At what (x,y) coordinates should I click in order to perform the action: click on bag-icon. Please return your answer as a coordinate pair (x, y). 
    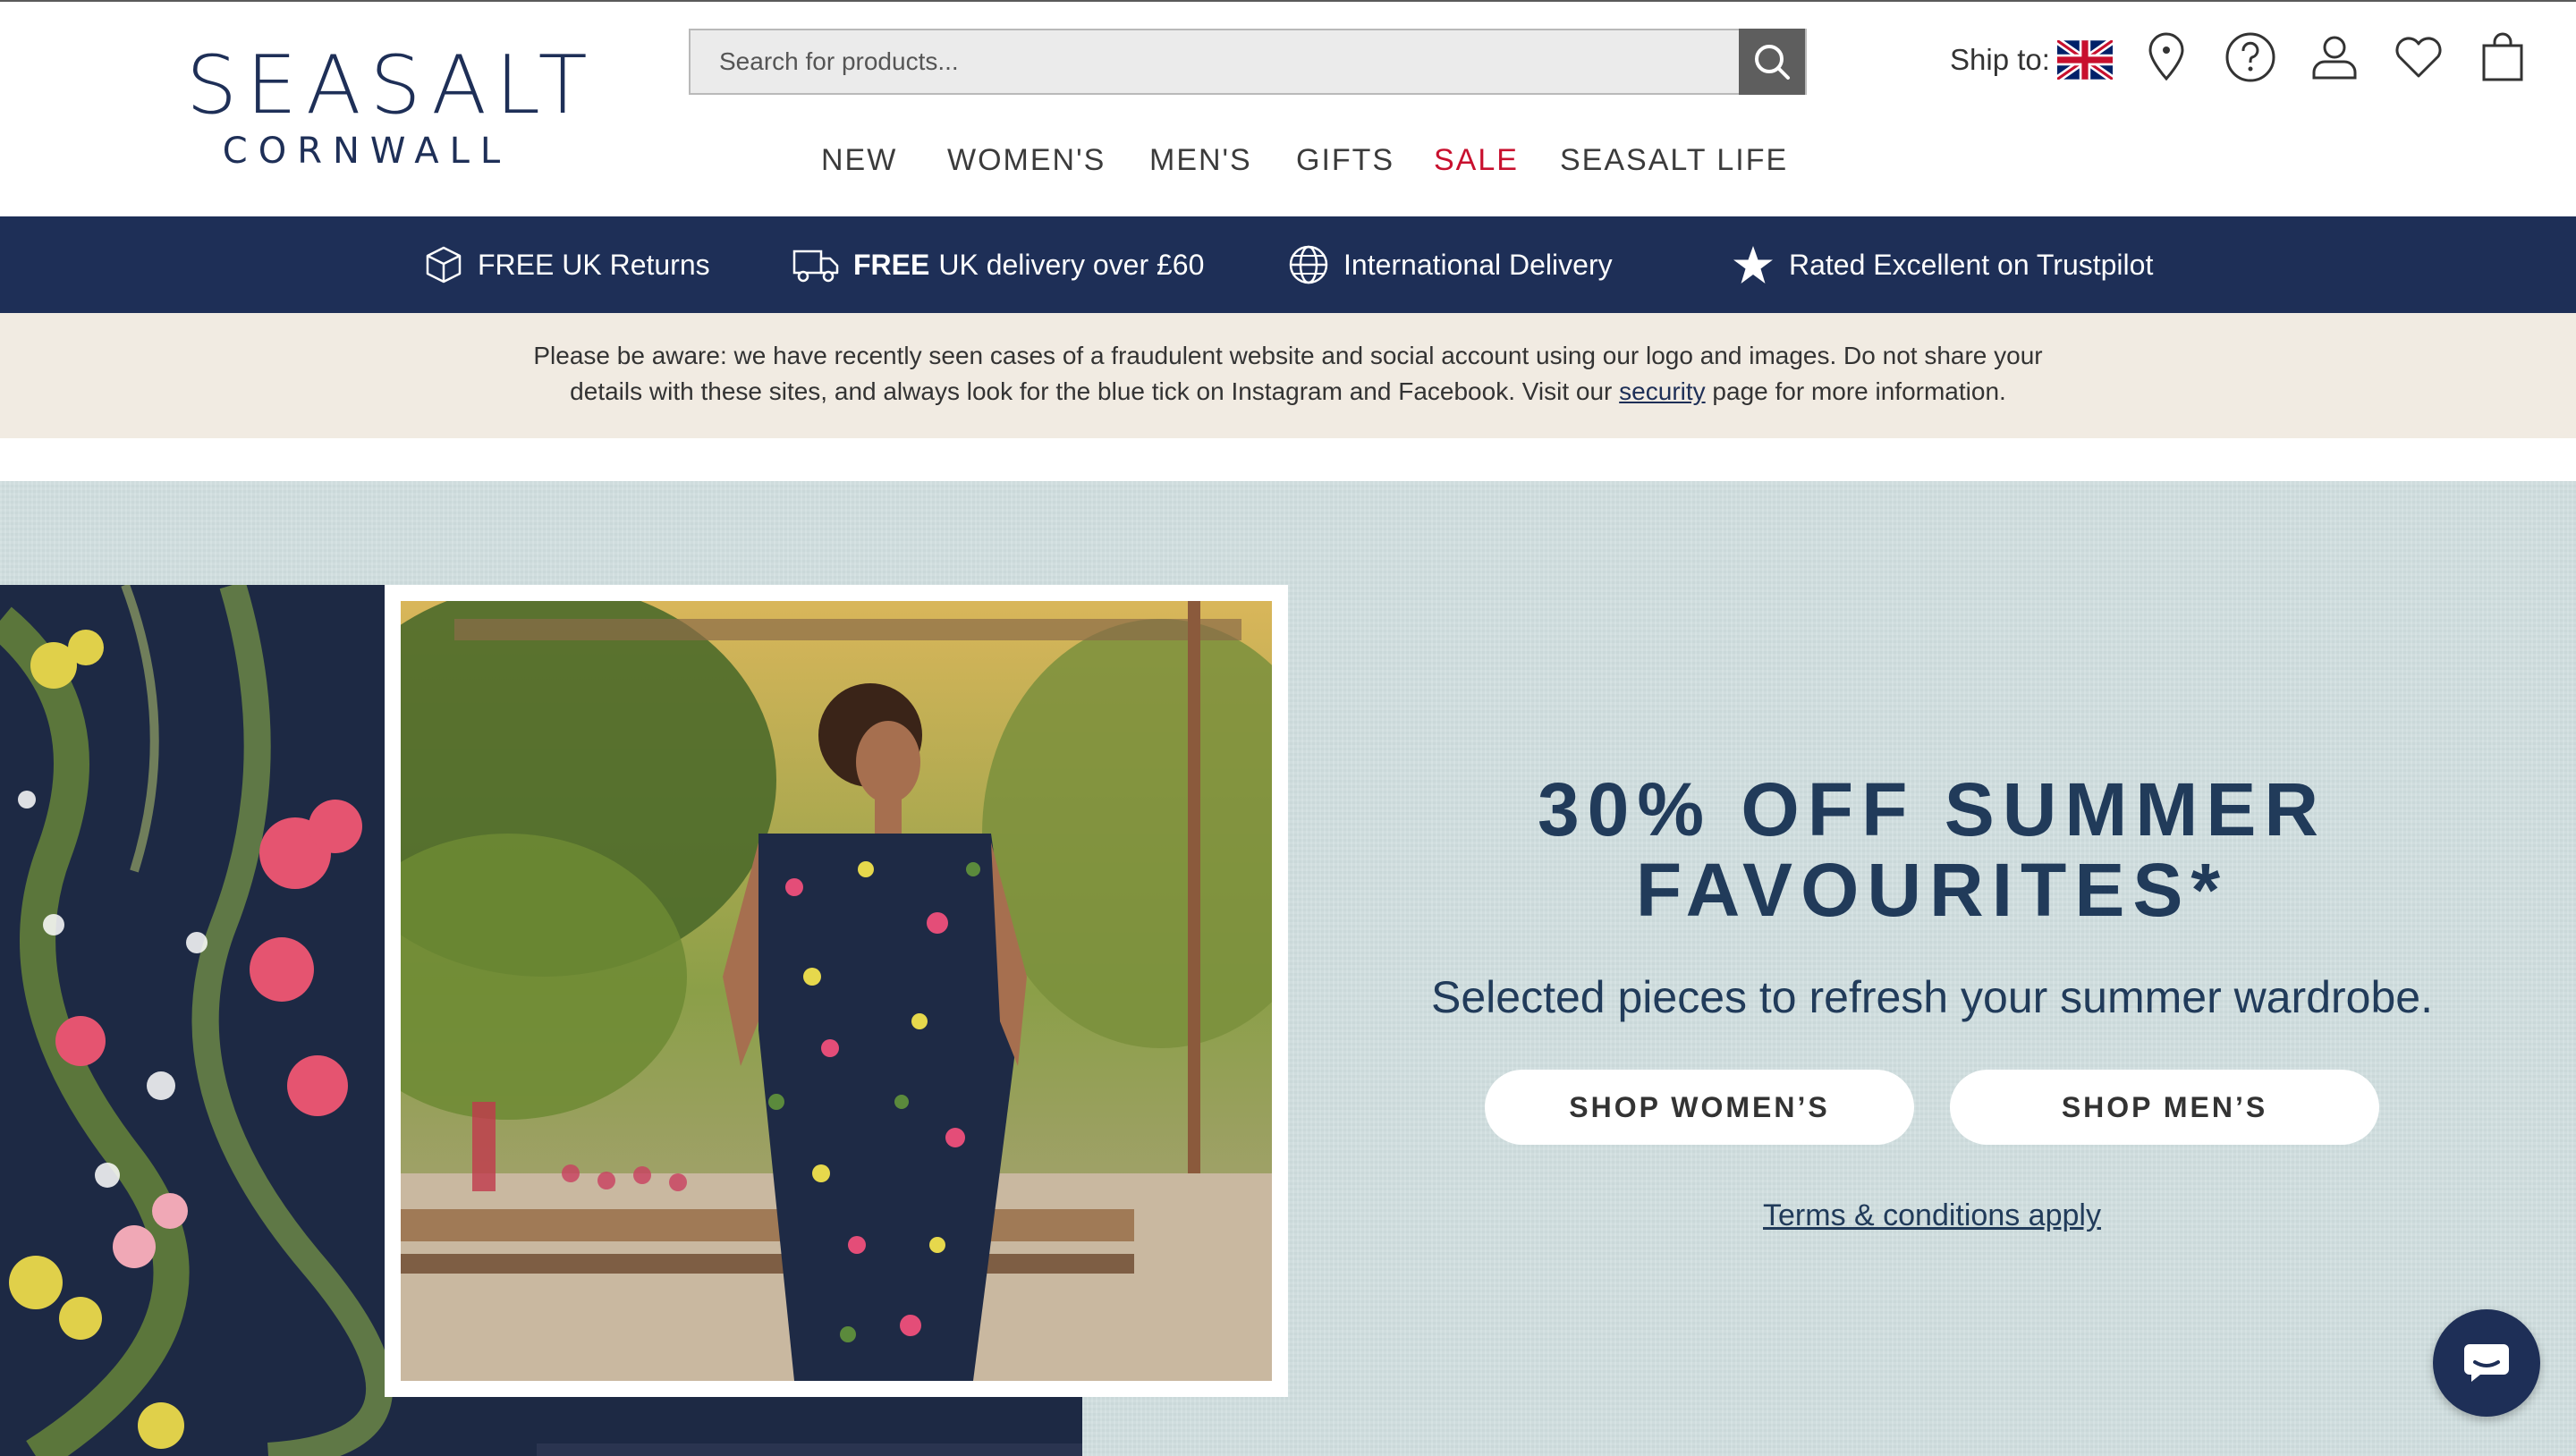
    Looking at the image, I should click on (2502, 56).